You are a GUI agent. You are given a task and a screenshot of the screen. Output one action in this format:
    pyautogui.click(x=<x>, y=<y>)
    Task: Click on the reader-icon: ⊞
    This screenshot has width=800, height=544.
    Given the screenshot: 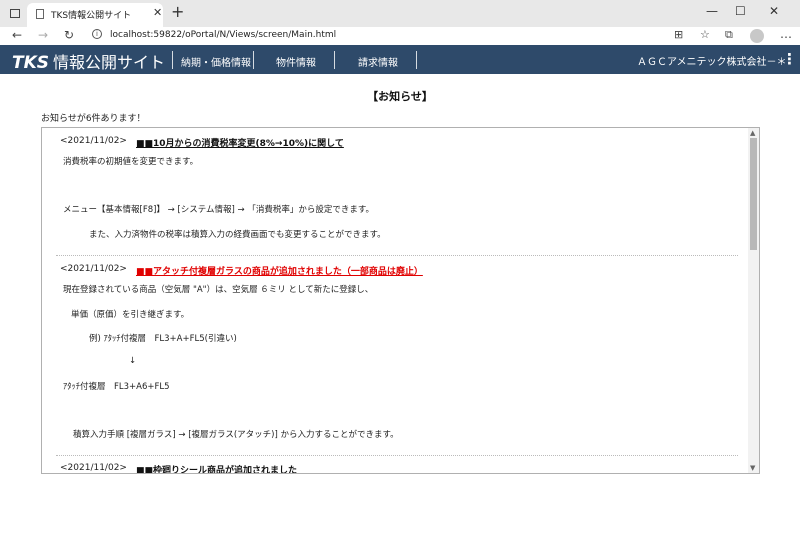 What is the action you would take?
    pyautogui.click(x=678, y=34)
    